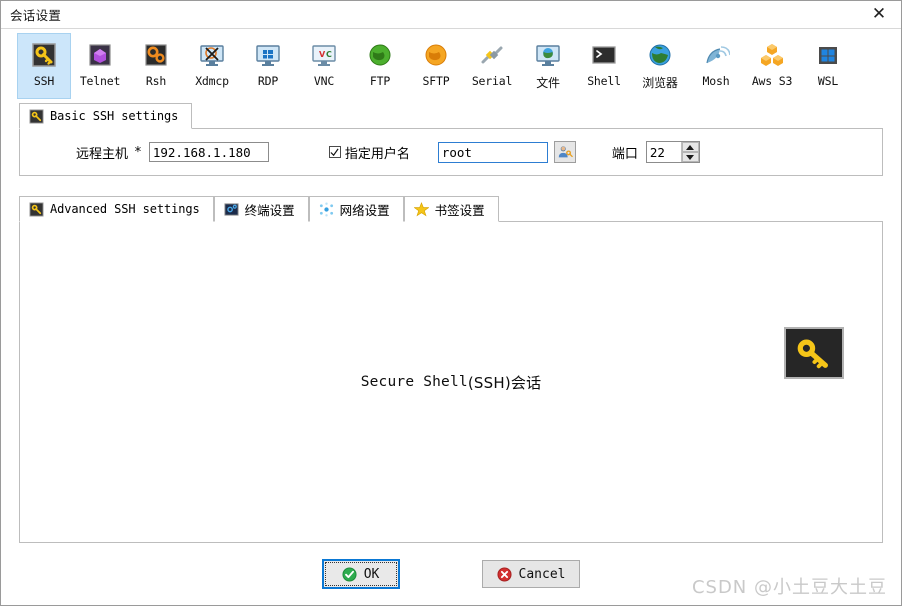 Image resolution: width=902 pixels, height=606 pixels. I want to click on vnc-monitor-icon: V C, so click(324, 55).